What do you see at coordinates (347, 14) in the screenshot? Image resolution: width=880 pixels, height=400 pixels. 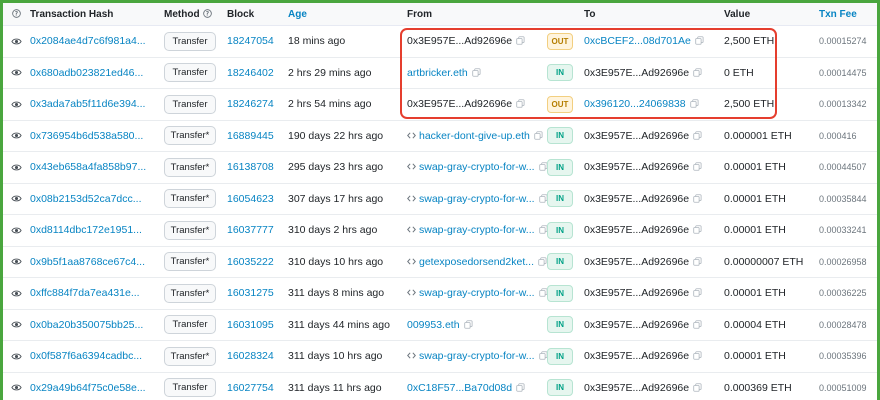 I see `header-age-toggle: Age` at bounding box center [347, 14].